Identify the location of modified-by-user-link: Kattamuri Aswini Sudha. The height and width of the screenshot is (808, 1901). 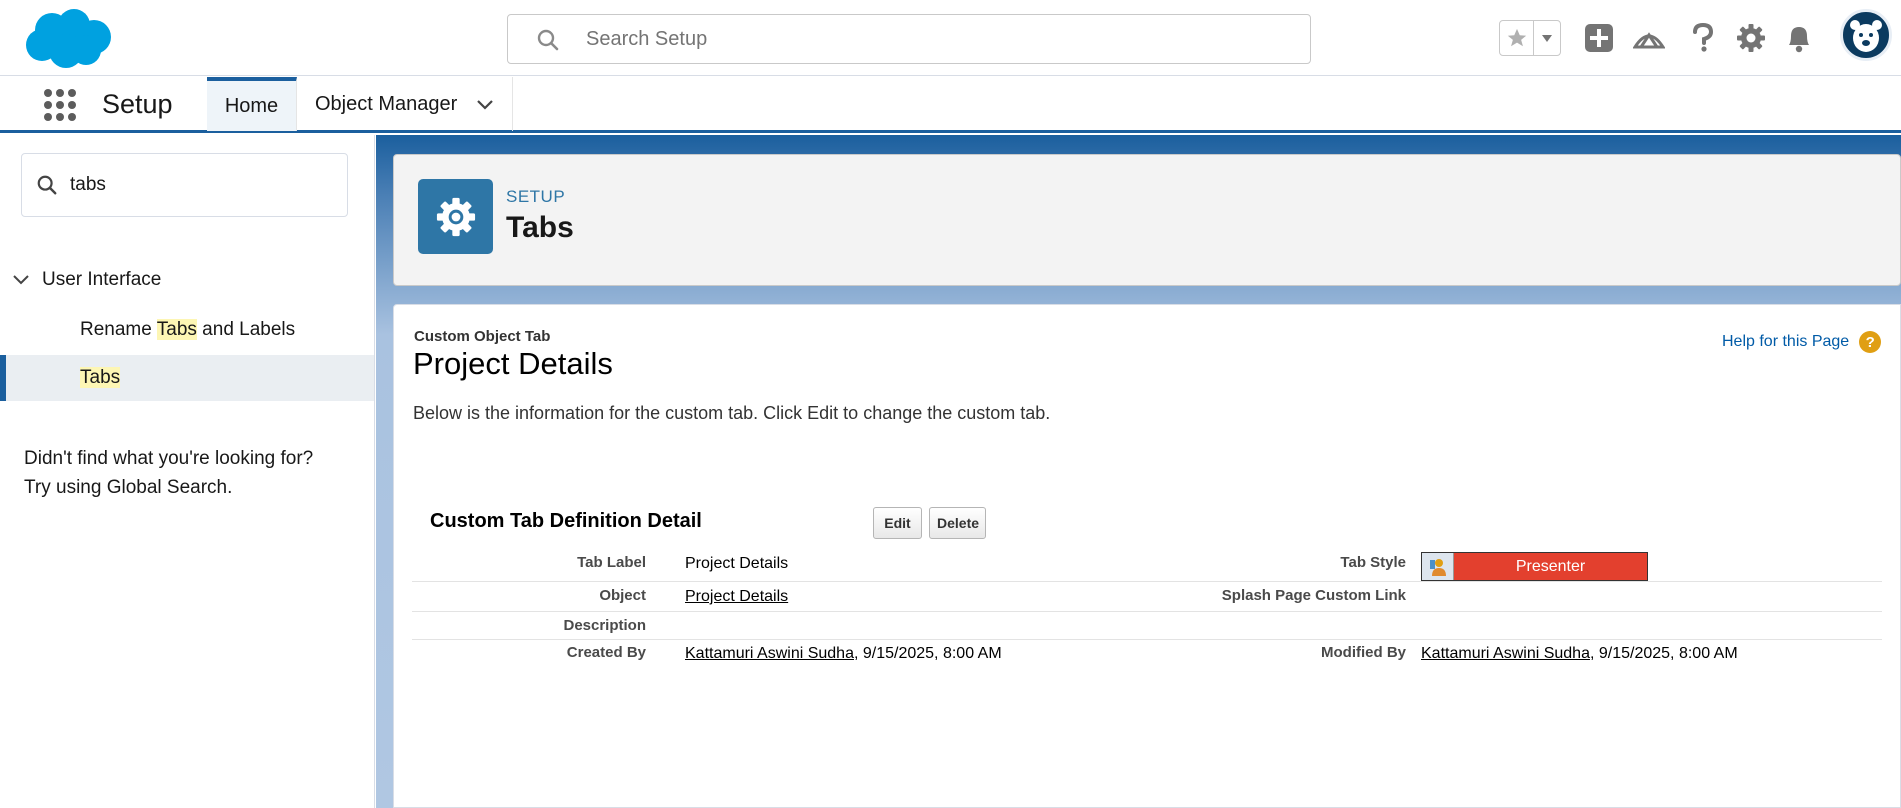
(1505, 653).